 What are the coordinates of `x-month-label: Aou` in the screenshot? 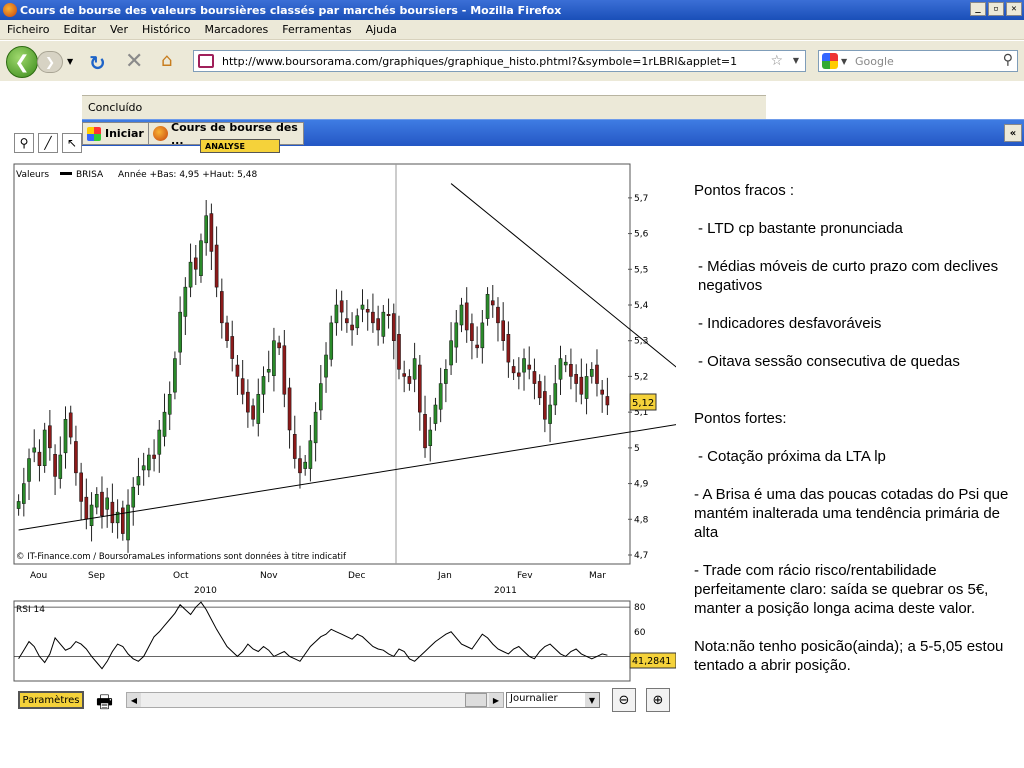 It's located at (38, 576).